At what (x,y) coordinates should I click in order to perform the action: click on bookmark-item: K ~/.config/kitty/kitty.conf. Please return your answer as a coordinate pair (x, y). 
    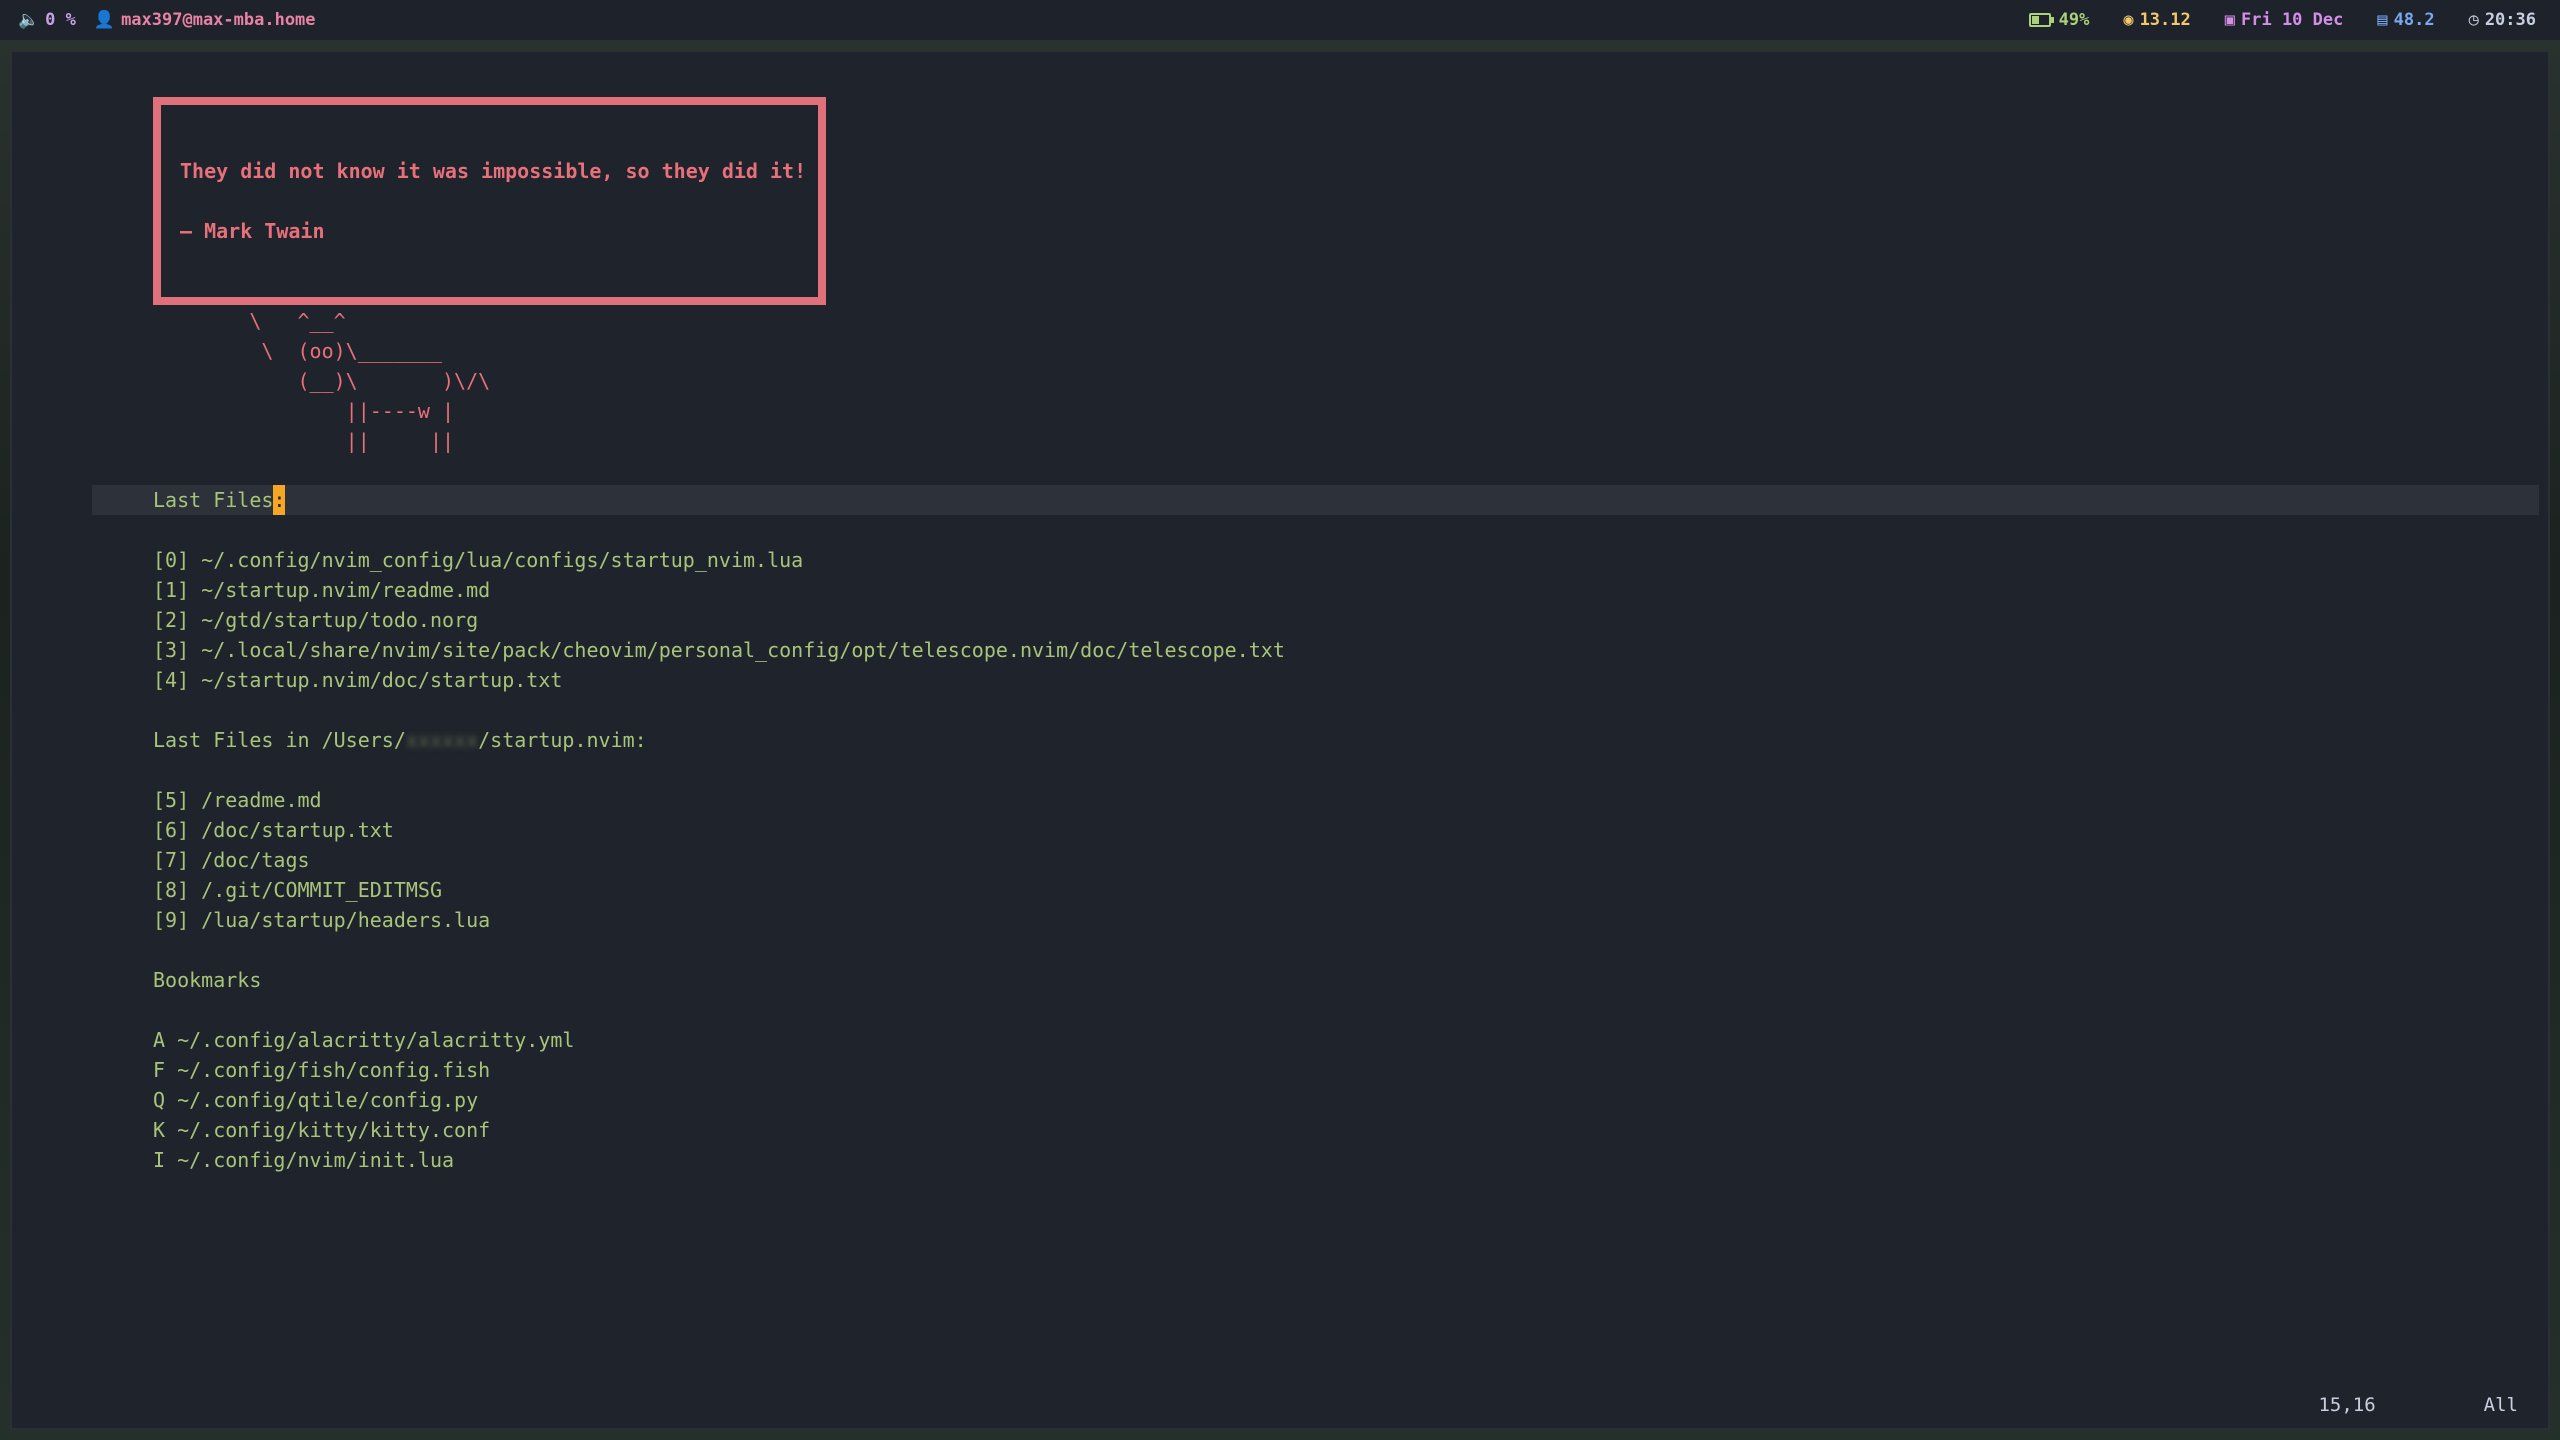
    Looking at the image, I should click on (321, 1130).